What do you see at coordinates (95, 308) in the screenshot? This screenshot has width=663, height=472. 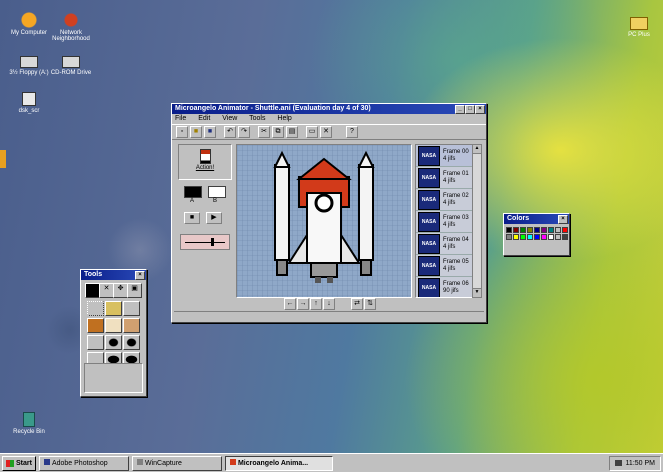 I see `selection-tool-icon` at bounding box center [95, 308].